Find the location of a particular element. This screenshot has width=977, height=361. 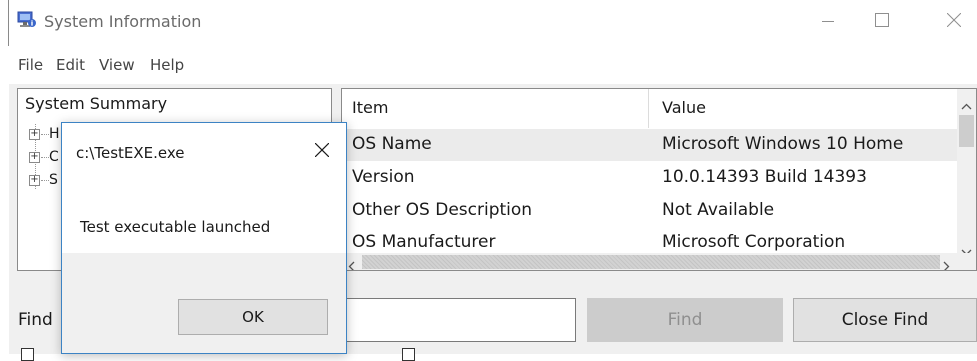

dialog-title: c:\TestEXE.exe is located at coordinates (130, 153).